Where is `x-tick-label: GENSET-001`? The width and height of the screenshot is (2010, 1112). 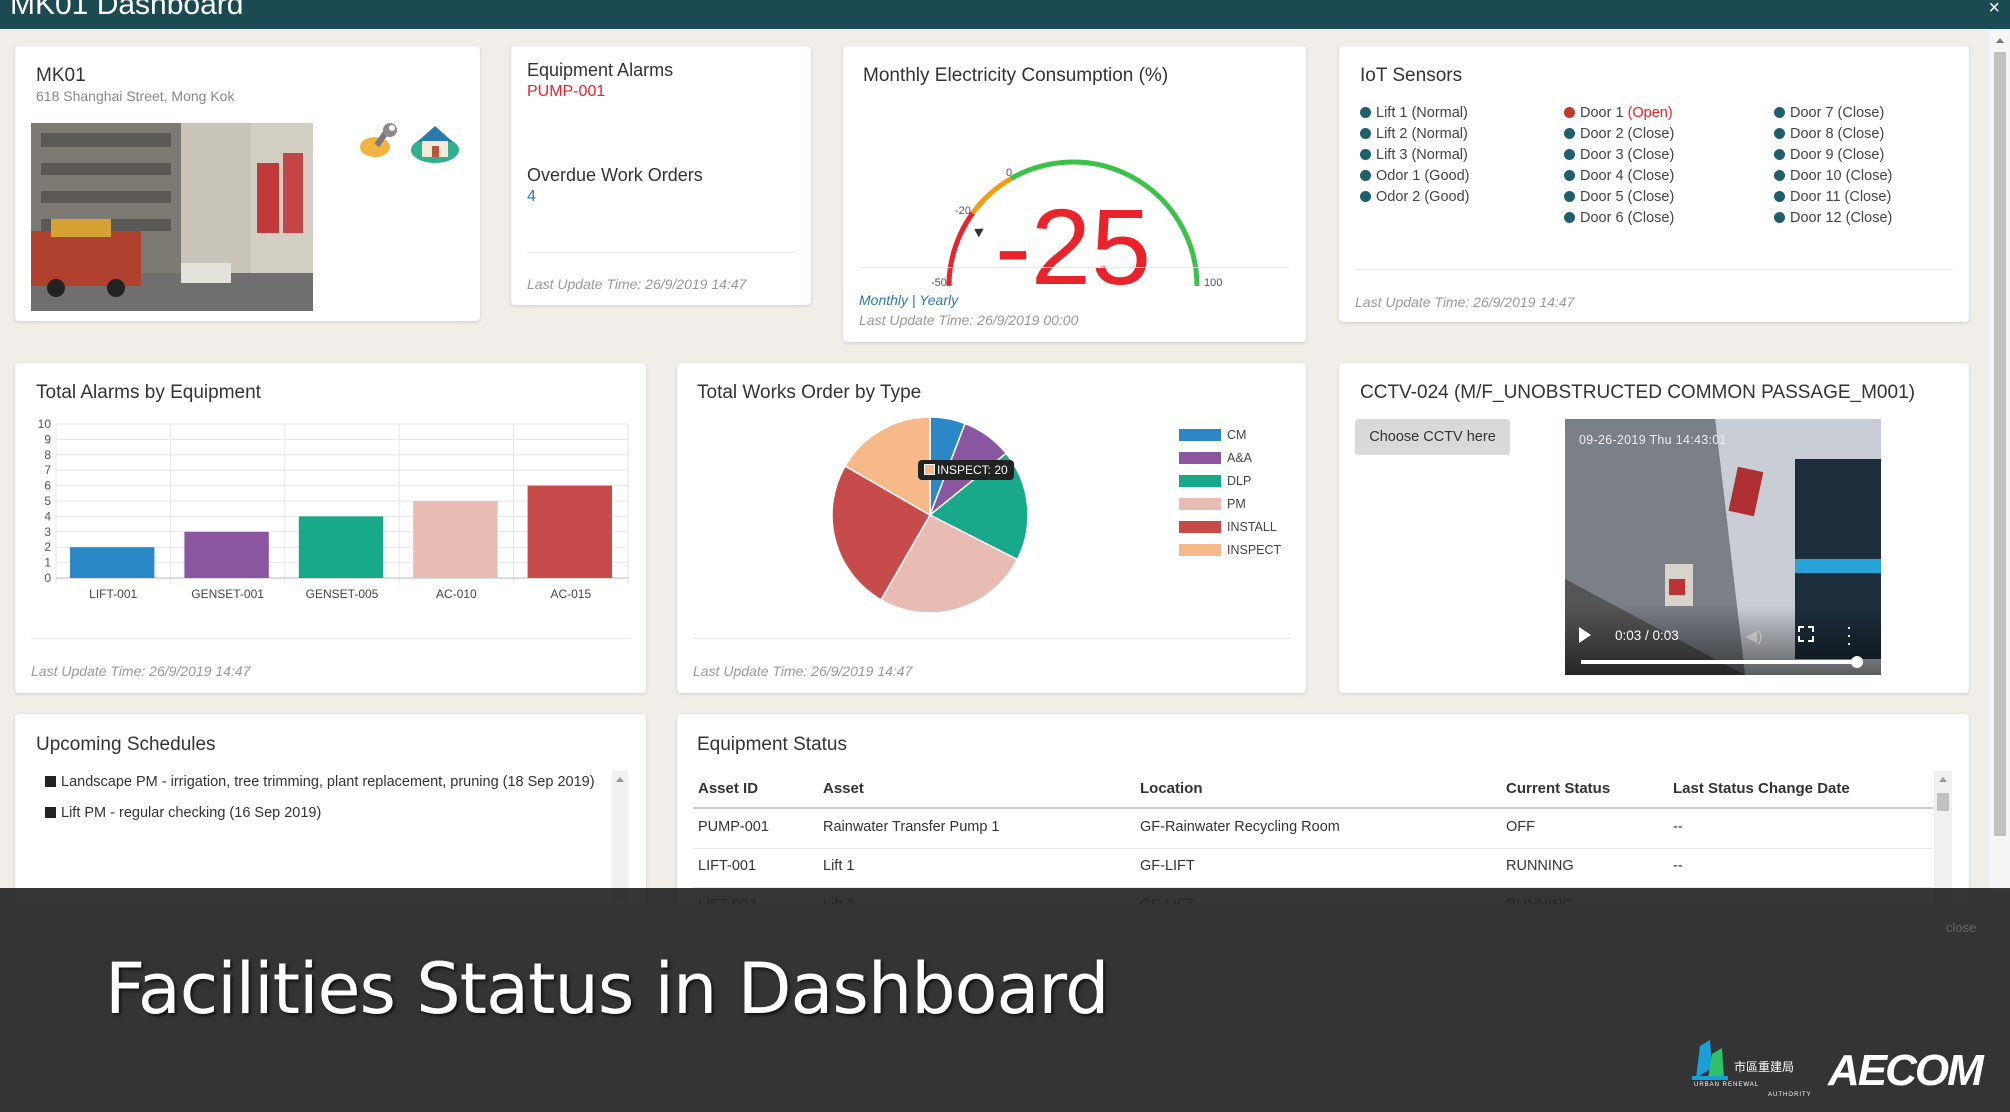 x-tick-label: GENSET-001 is located at coordinates (227, 594).